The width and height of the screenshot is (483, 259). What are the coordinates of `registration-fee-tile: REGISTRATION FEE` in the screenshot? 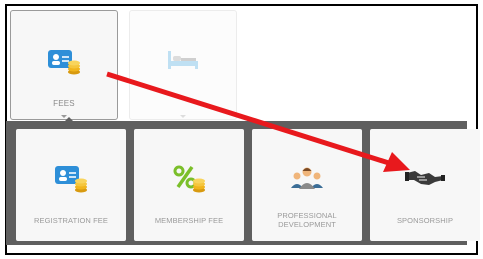 It's located at (71, 185).